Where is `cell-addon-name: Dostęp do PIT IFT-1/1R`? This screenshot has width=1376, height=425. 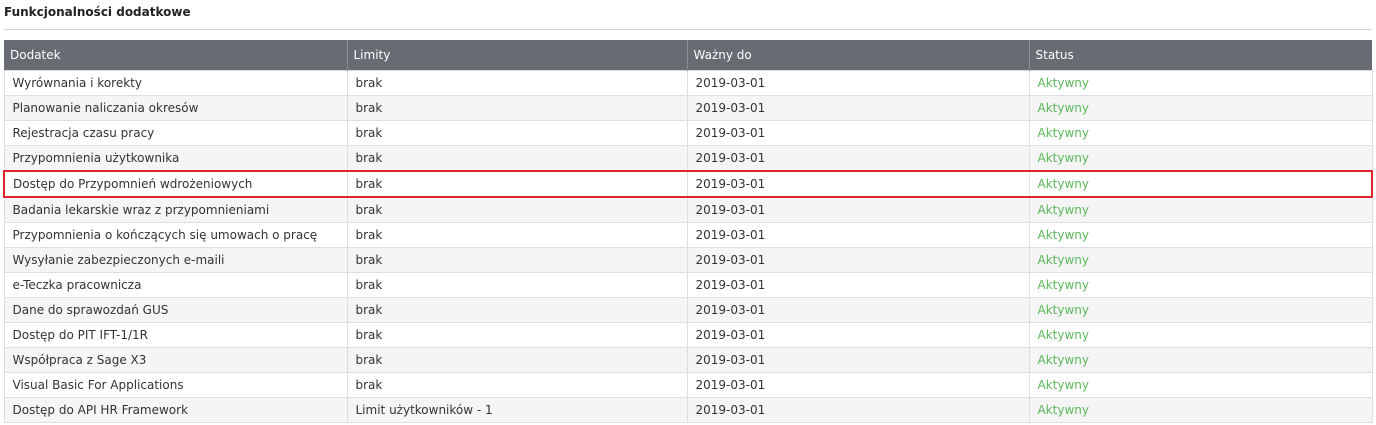 cell-addon-name: Dostęp do PIT IFT-1/1R is located at coordinates (175, 335).